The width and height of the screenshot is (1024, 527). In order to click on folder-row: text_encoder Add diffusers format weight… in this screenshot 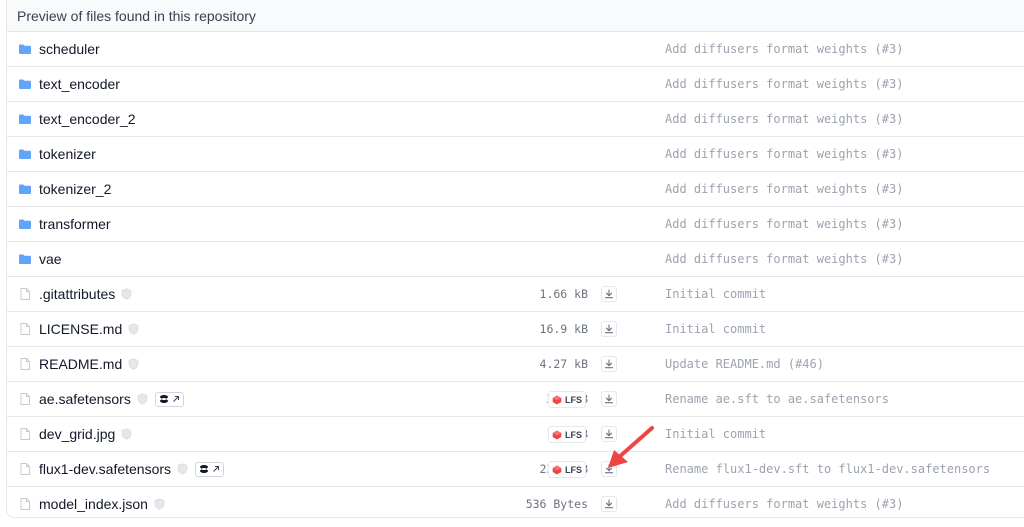, I will do `click(515, 84)`.